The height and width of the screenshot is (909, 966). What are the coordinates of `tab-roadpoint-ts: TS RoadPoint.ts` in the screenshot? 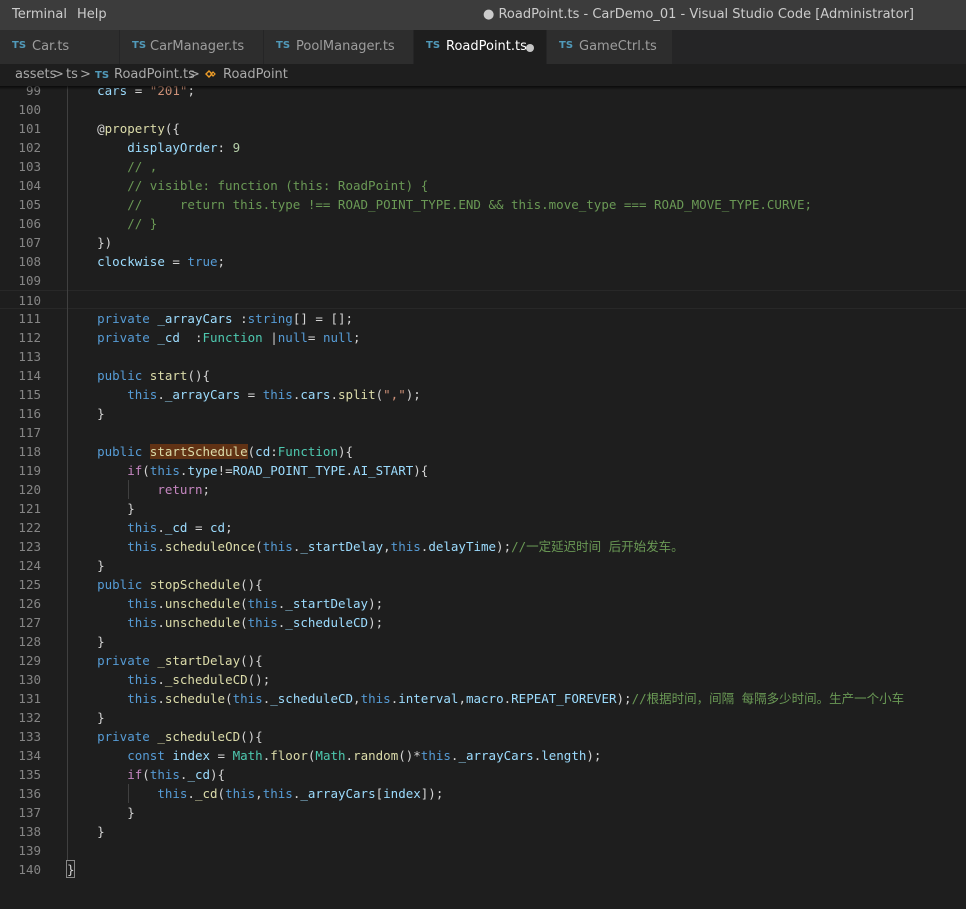 It's located at (480, 47).